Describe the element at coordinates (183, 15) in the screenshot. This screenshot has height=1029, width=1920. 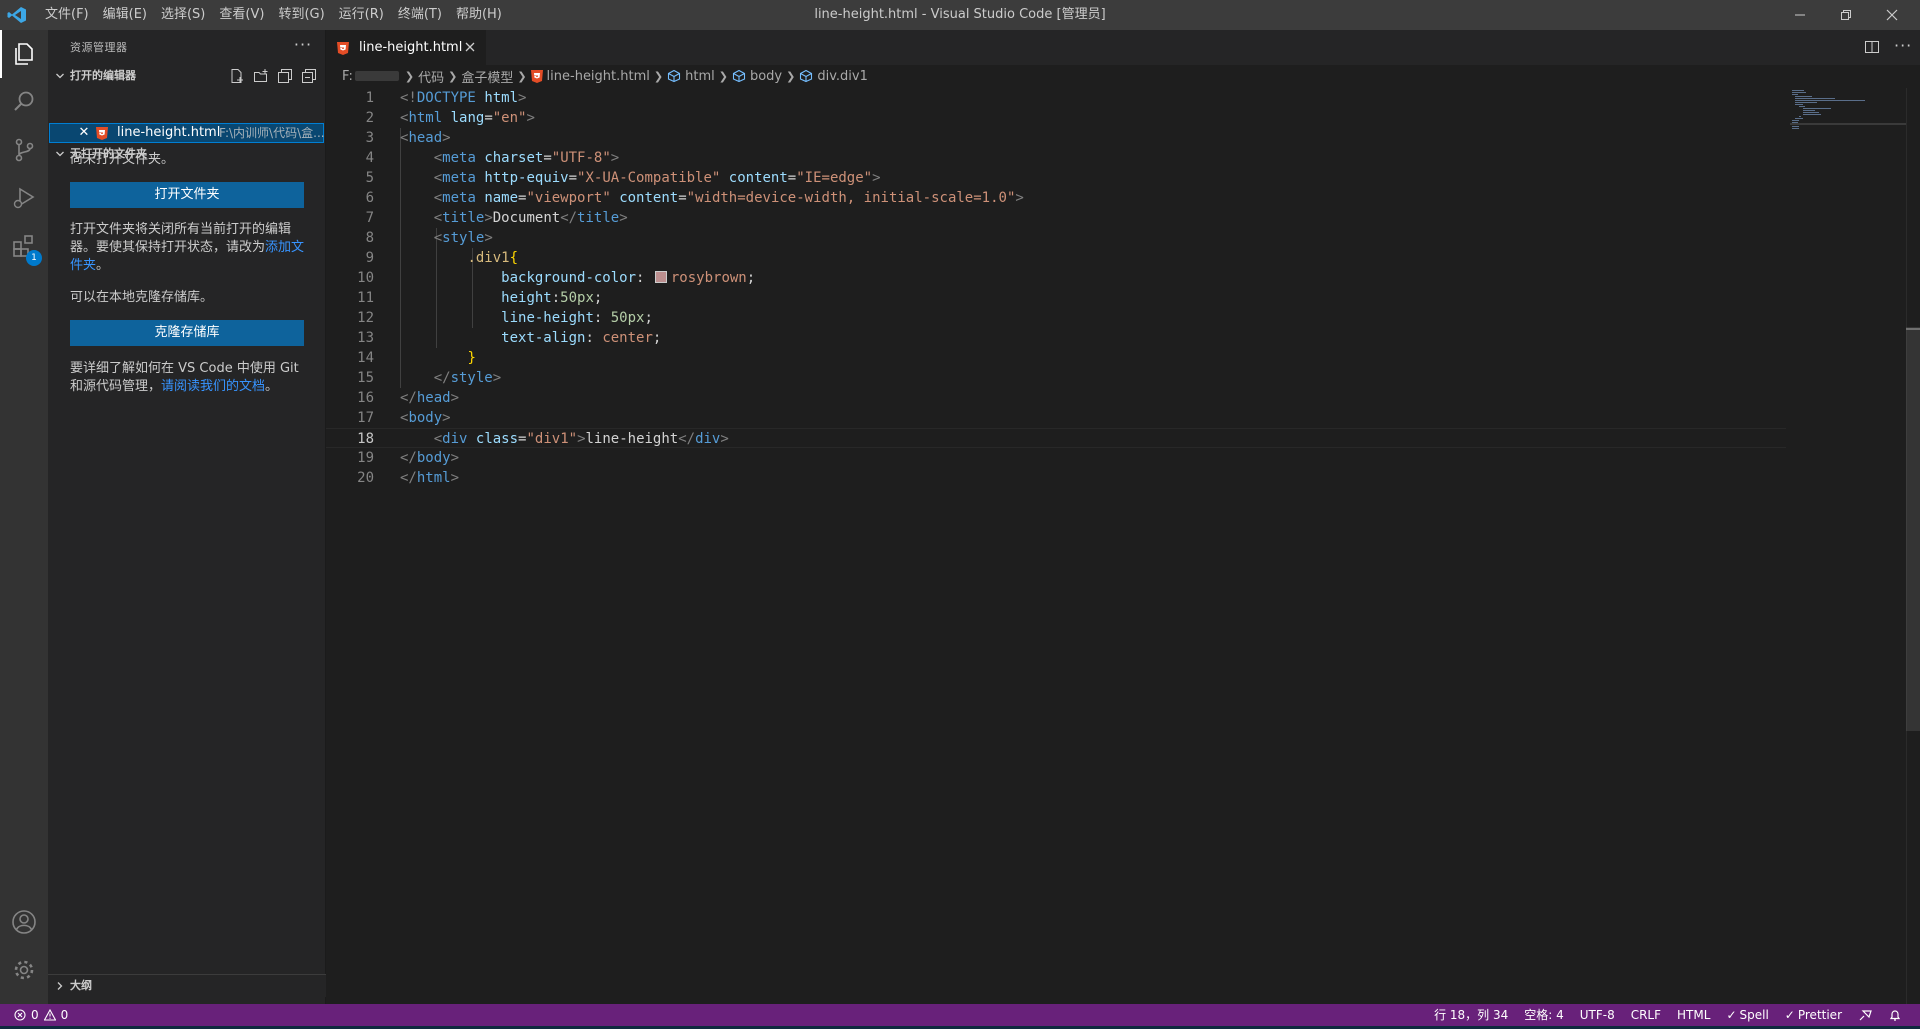
I see `menu-selection: 选择(S)` at that location.